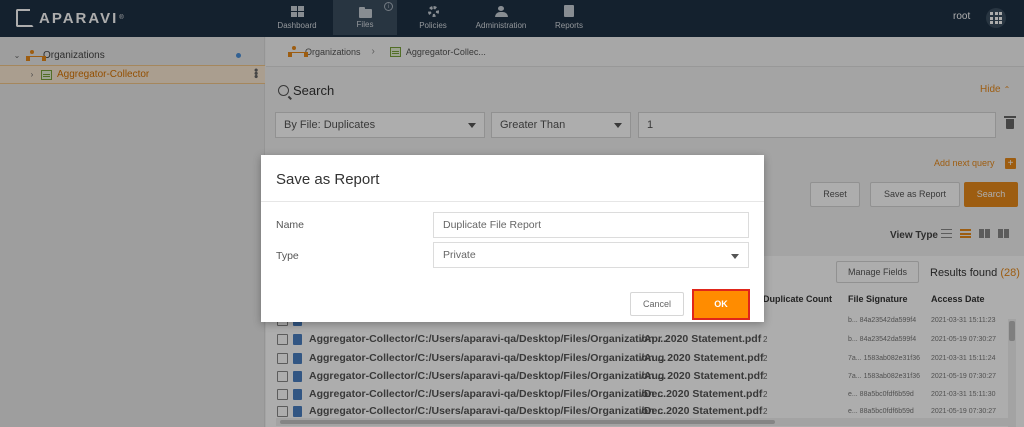  What do you see at coordinates (591, 255) in the screenshot?
I see `report-type-select: Private` at bounding box center [591, 255].